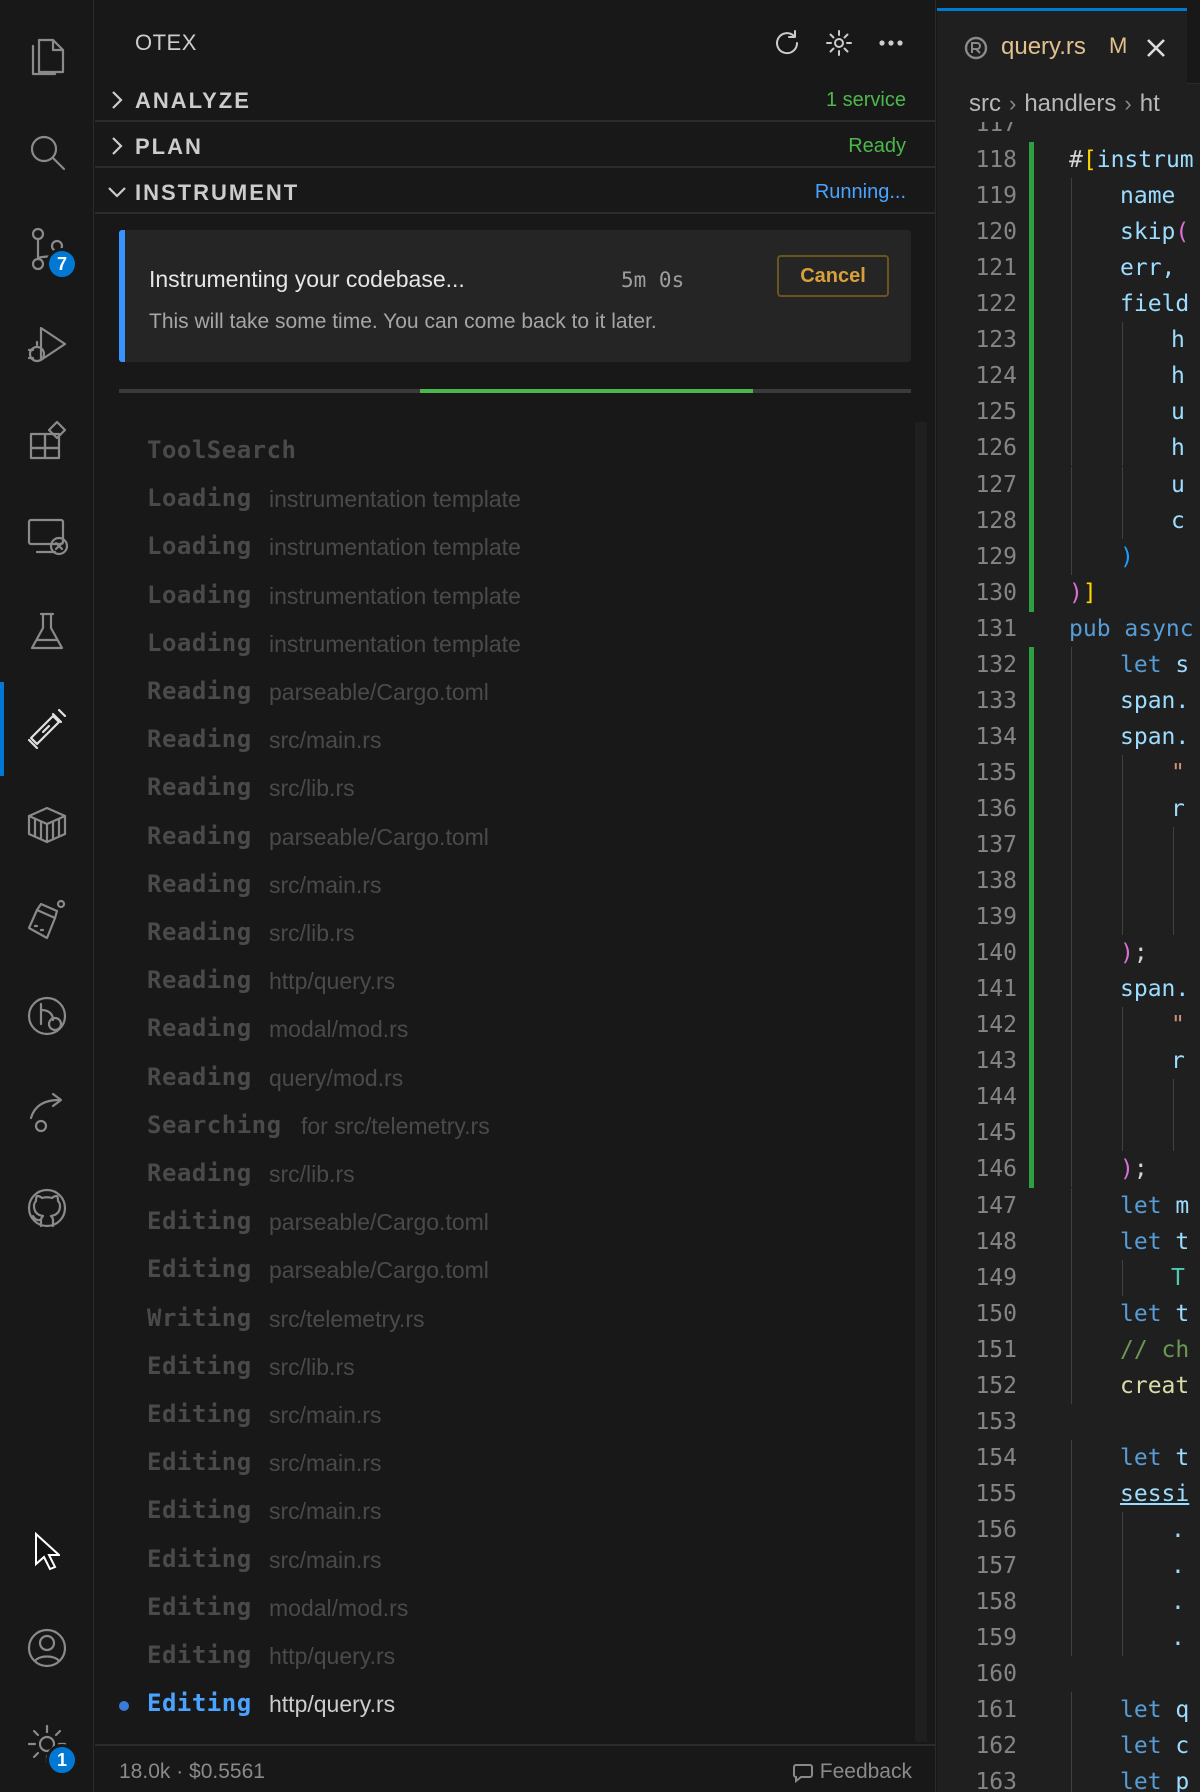 Image resolution: width=1200 pixels, height=1792 pixels. I want to click on code-line: 127 u, so click(1068, 485).